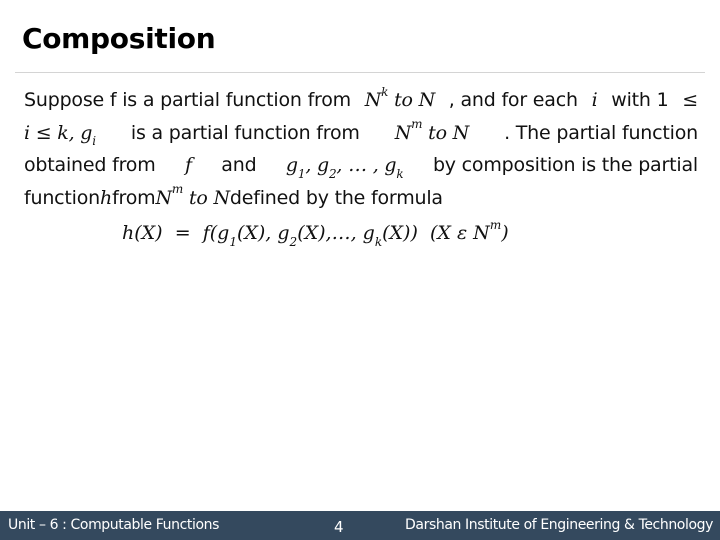 Image resolution: width=720 pixels, height=540 pixels. Describe the element at coordinates (594, 100) in the screenshot. I see `math-i: i` at that location.